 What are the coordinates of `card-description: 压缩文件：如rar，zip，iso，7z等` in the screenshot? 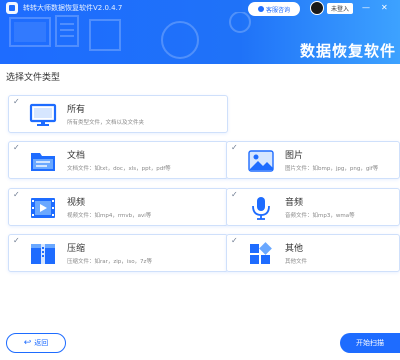 It's located at (109, 262).